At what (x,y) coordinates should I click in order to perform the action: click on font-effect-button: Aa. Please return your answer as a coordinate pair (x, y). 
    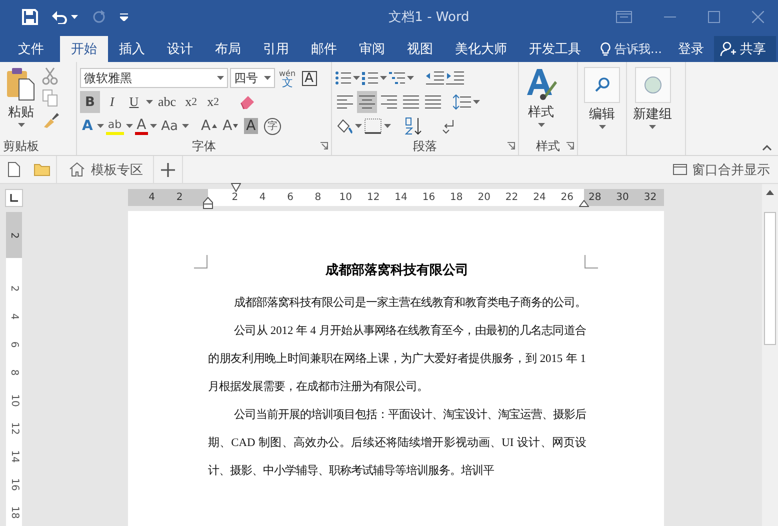
    Looking at the image, I should click on (169, 126).